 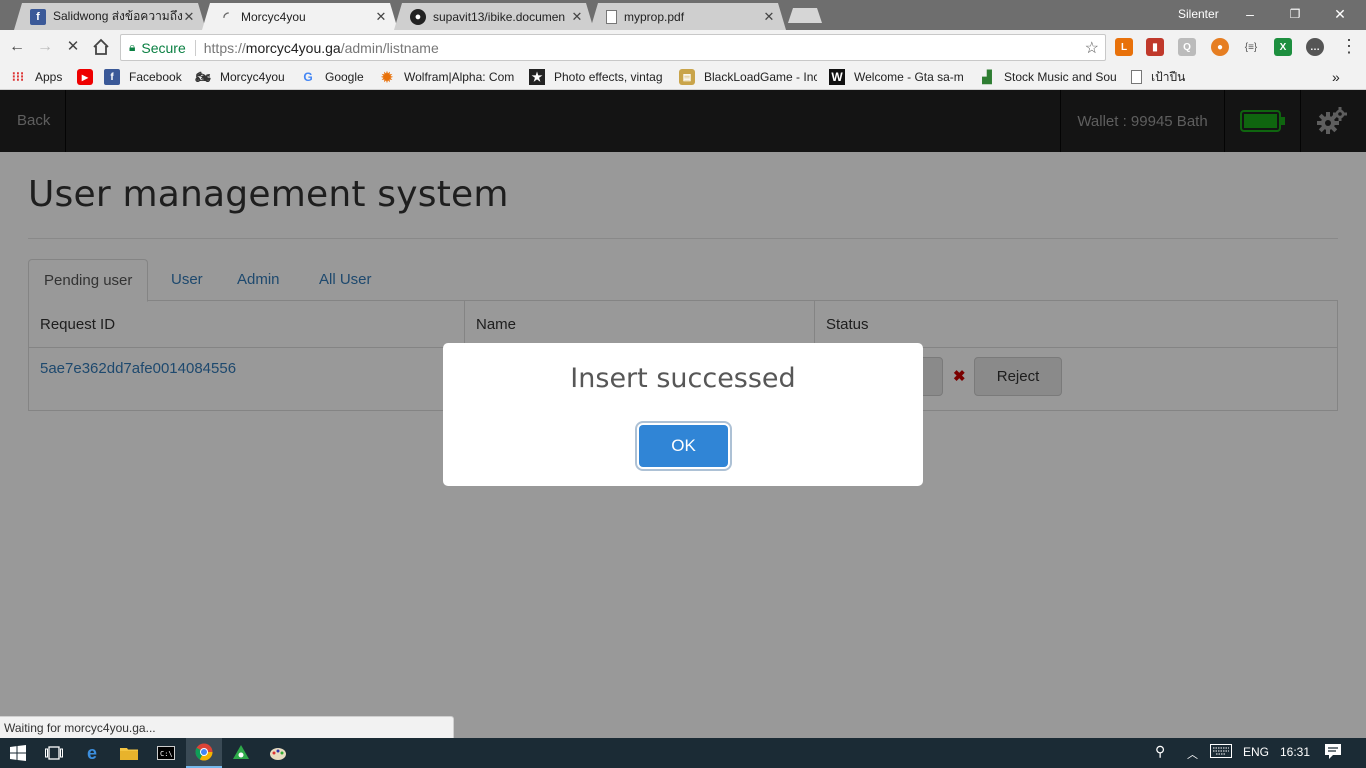 What do you see at coordinates (909, 77) in the screenshot?
I see `bookmark-label: Welcome - Gta sa-m` at bounding box center [909, 77].